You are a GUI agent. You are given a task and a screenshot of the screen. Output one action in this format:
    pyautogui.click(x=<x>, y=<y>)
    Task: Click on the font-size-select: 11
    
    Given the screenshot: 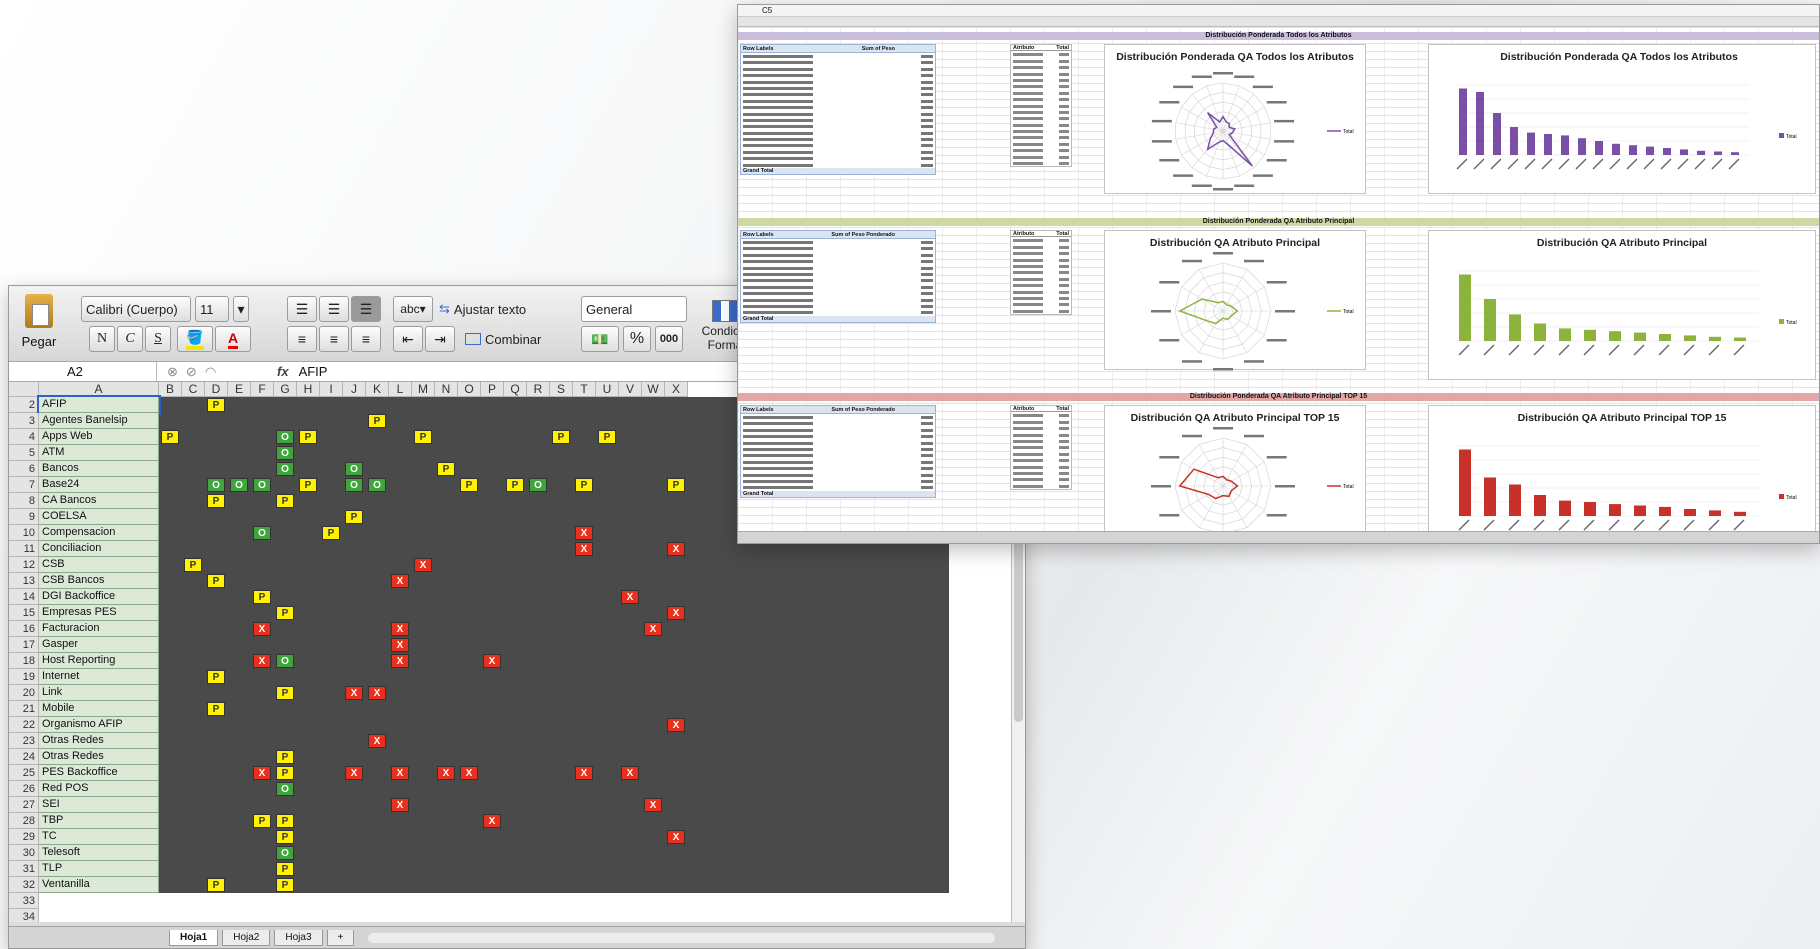 What is the action you would take?
    pyautogui.click(x=212, y=309)
    